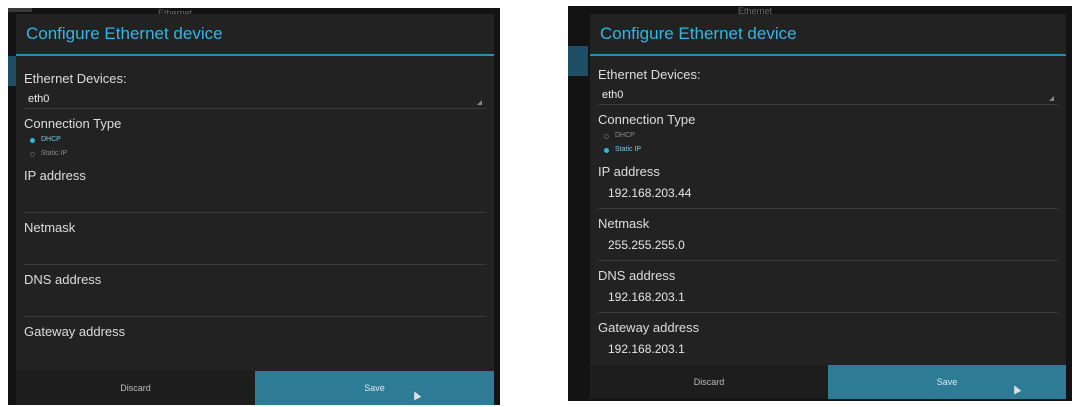  I want to click on netmask-value: 255.255.255.0, so click(646, 245).